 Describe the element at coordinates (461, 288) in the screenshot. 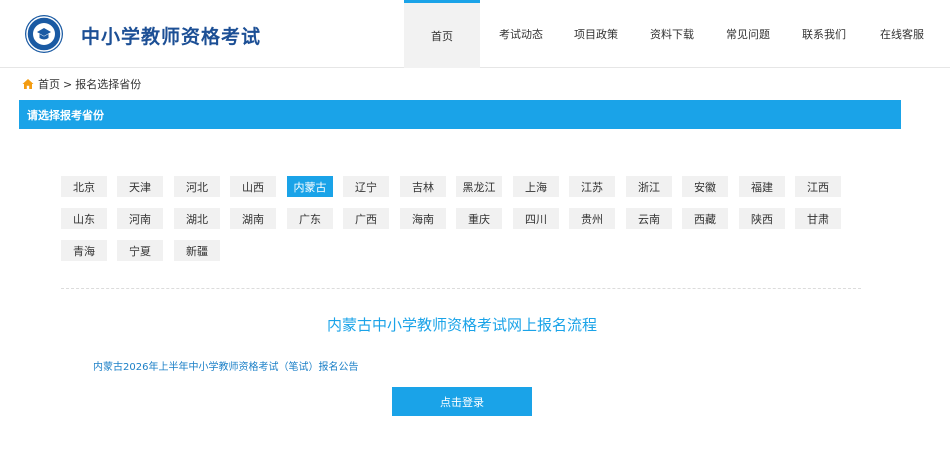

I see `dashed-divider` at that location.